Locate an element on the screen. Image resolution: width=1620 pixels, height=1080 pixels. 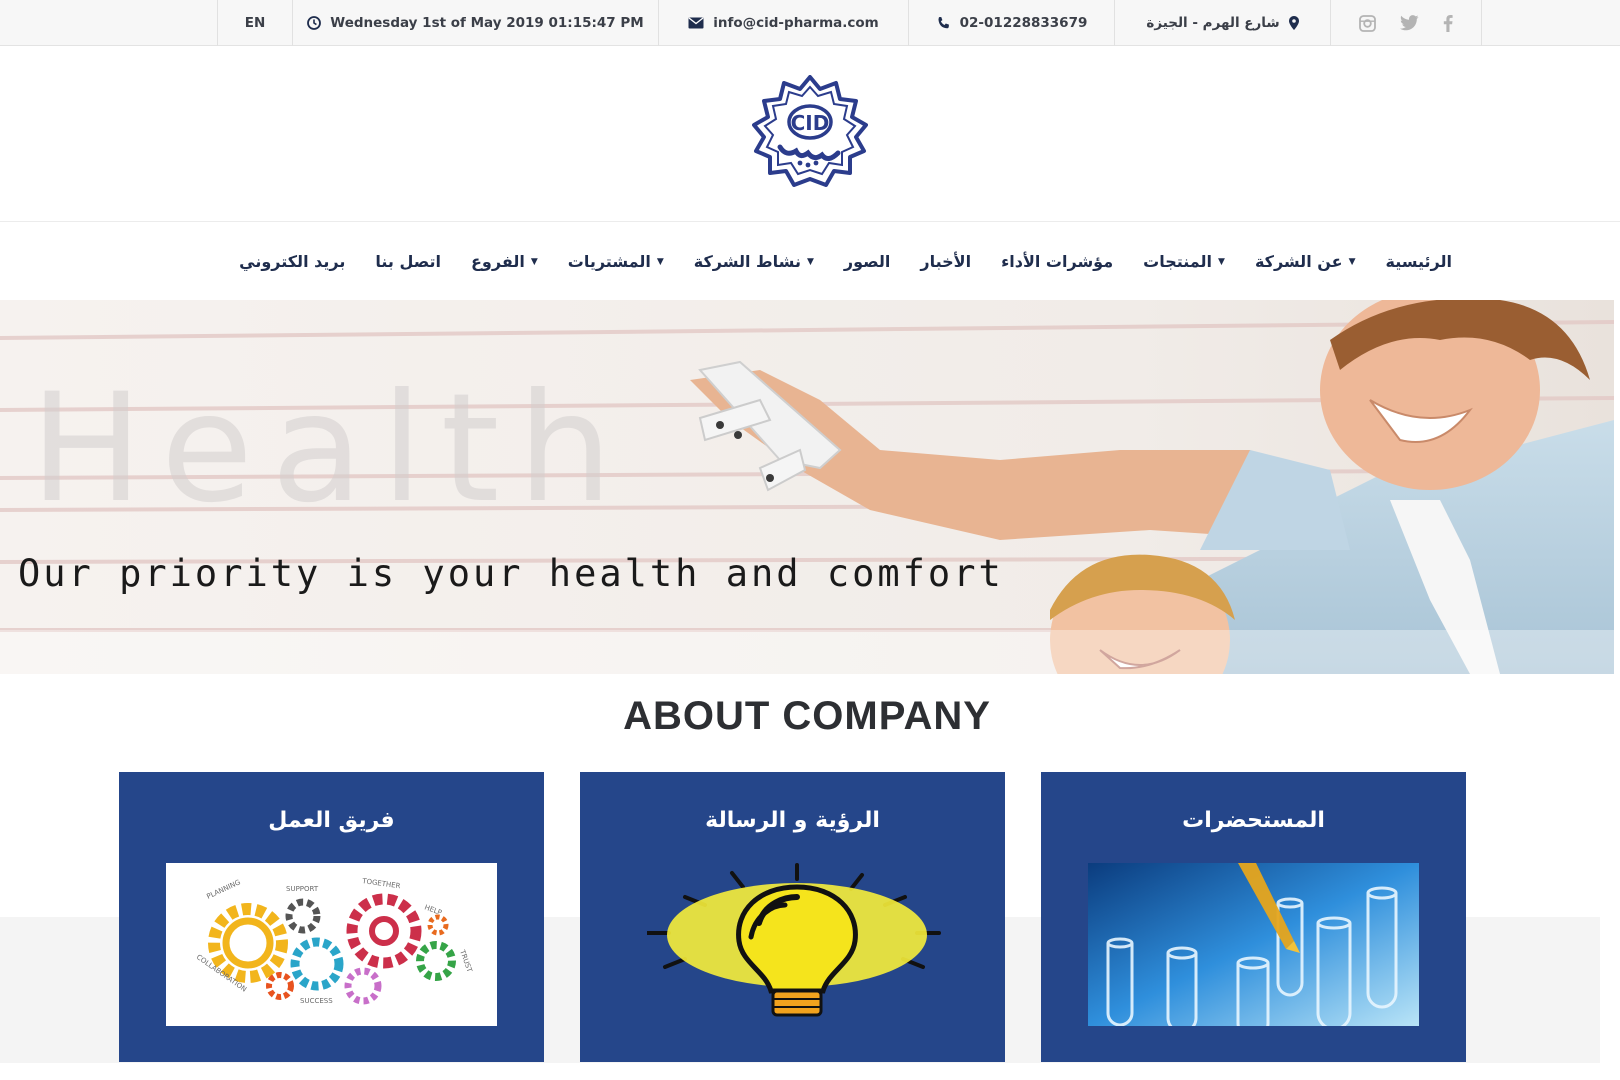
nav-item-5: الأخبار is located at coordinates (945, 261).